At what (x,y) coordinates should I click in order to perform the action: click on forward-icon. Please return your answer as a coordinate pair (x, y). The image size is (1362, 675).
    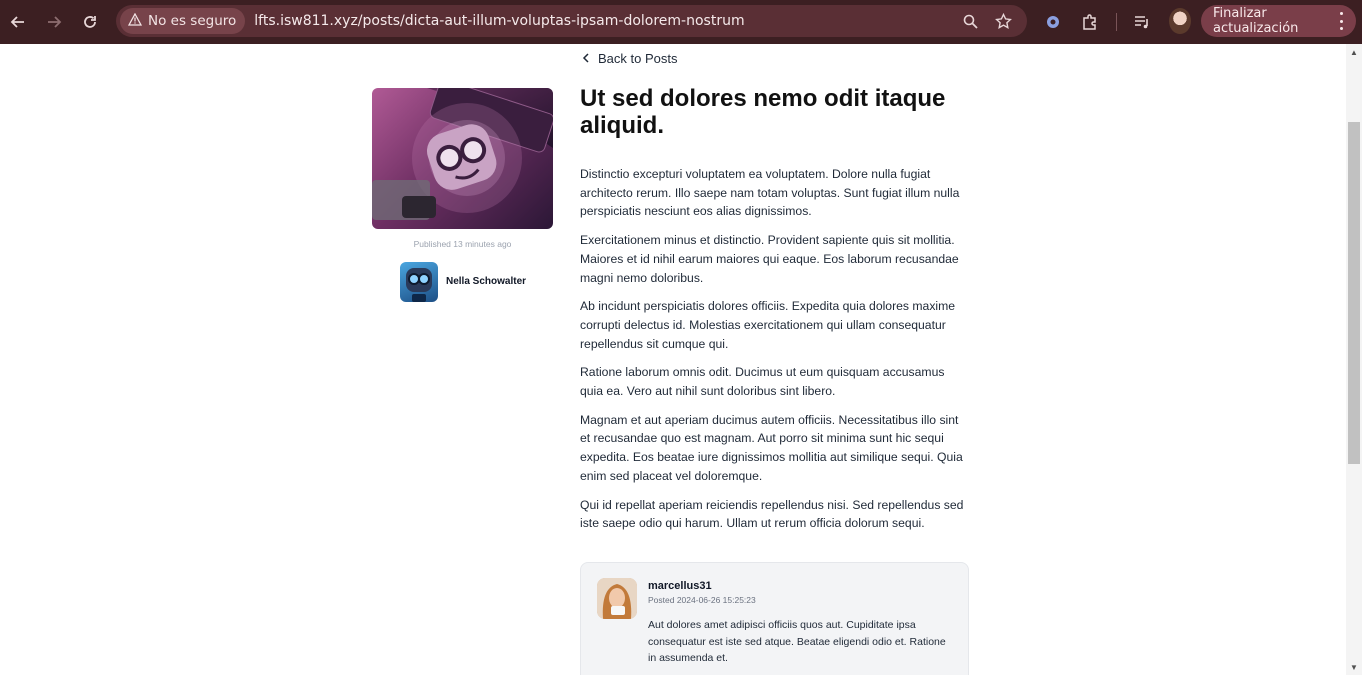
    Looking at the image, I should click on (54, 22).